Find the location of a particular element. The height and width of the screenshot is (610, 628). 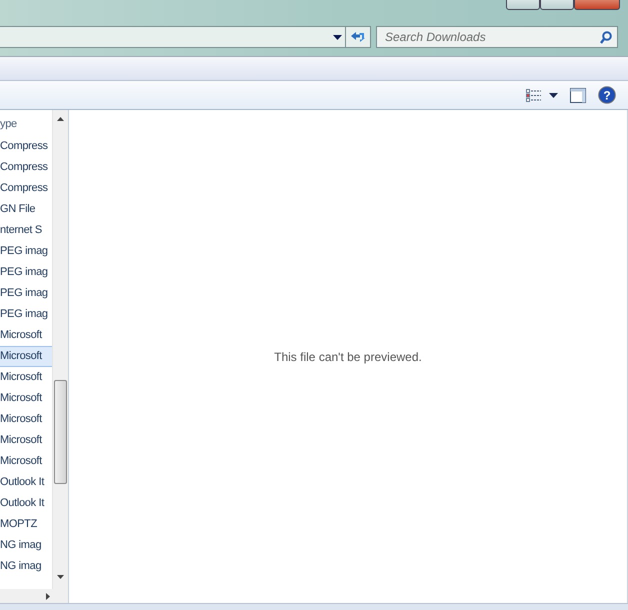

preview-pane-icon is located at coordinates (578, 95).